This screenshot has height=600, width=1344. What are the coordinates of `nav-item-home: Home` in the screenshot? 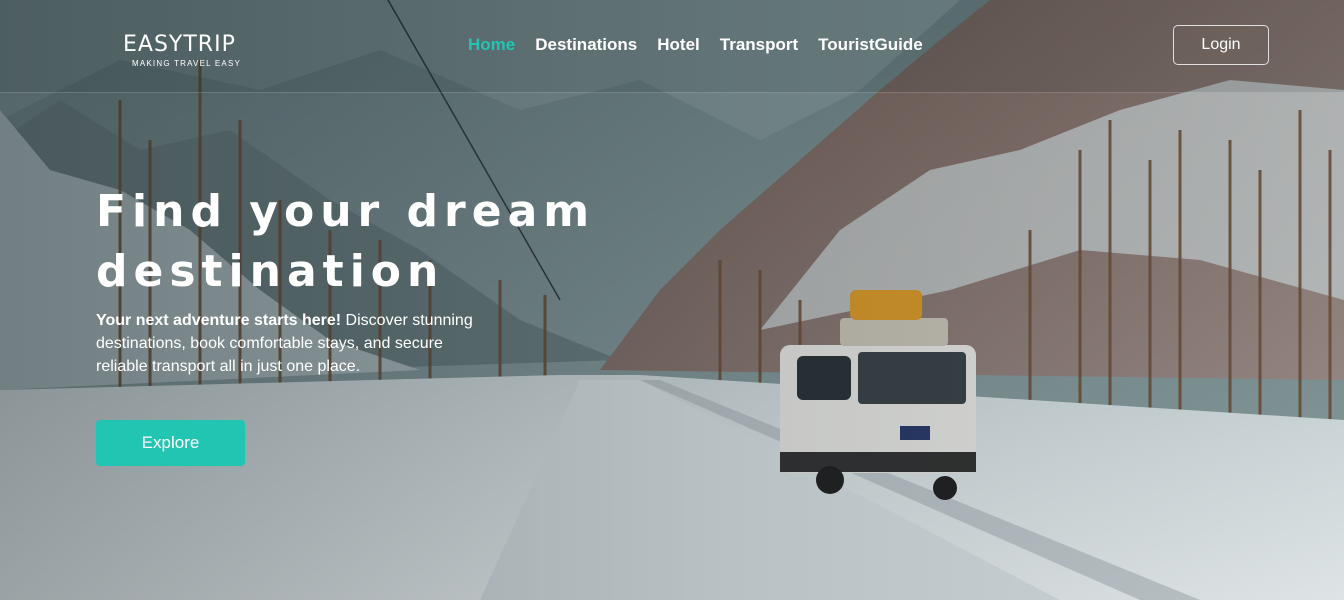 It's located at (491, 45).